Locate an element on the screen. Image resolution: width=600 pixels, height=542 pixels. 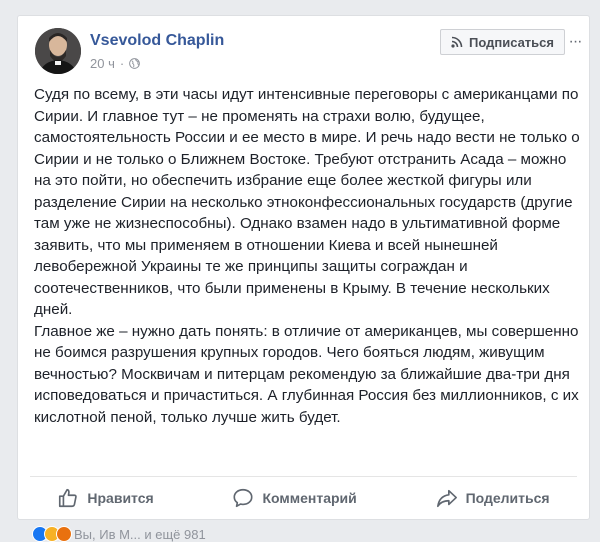
comment-button: Комментарий is located at coordinates (294, 498).